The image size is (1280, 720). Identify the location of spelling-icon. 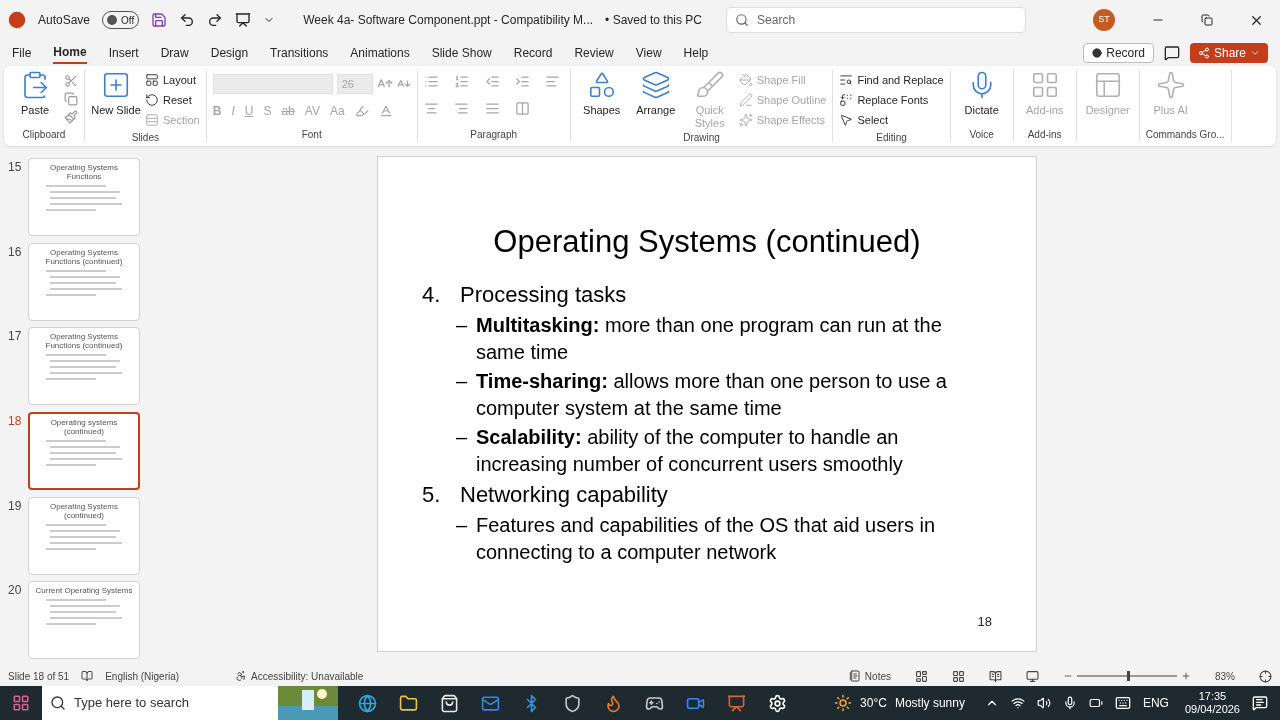
(87, 676).